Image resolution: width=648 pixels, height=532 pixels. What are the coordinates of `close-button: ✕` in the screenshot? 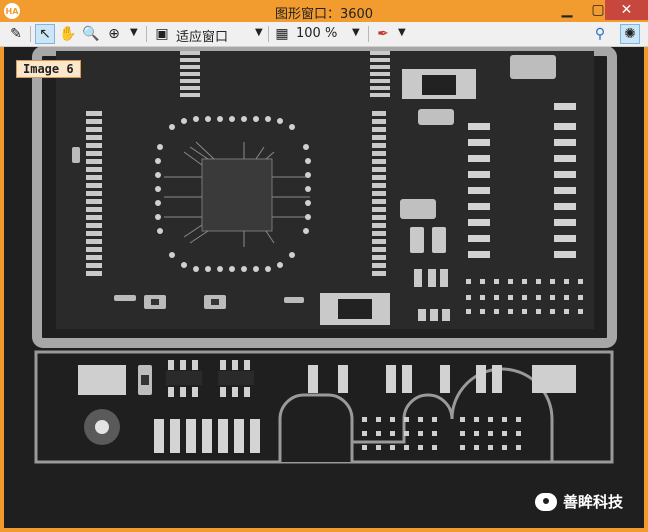 It's located at (626, 10).